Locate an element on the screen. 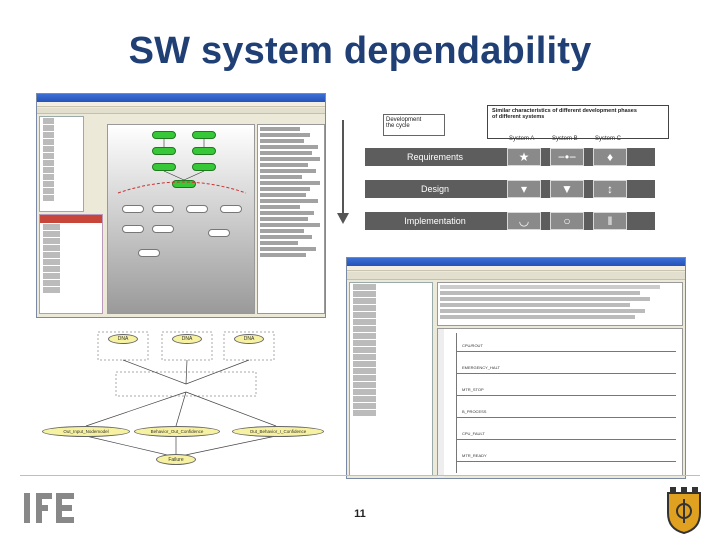 The width and height of the screenshot is (720, 540). symbol-des-b: ▼ is located at coordinates (567, 189).